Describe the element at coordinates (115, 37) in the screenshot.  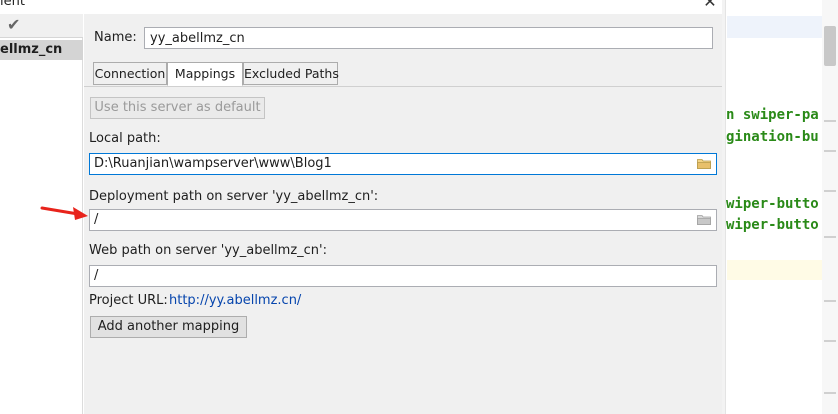
I see `name-label: Name:` at that location.